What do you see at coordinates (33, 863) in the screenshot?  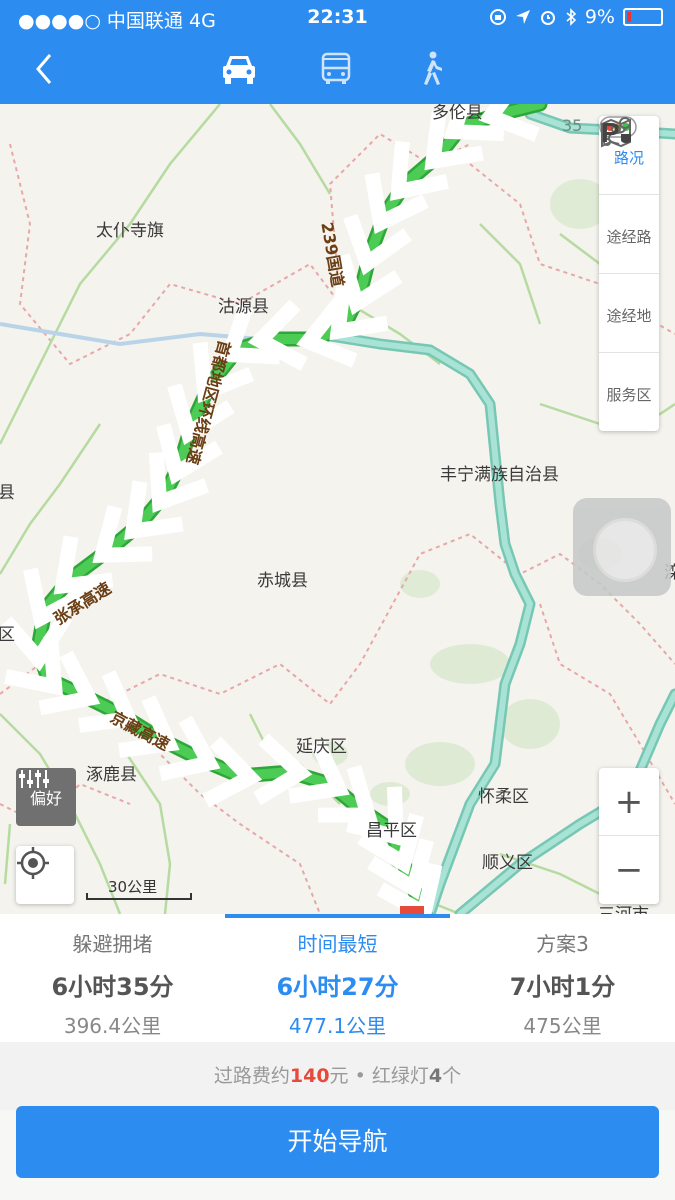 I see `crosshair-icon` at bounding box center [33, 863].